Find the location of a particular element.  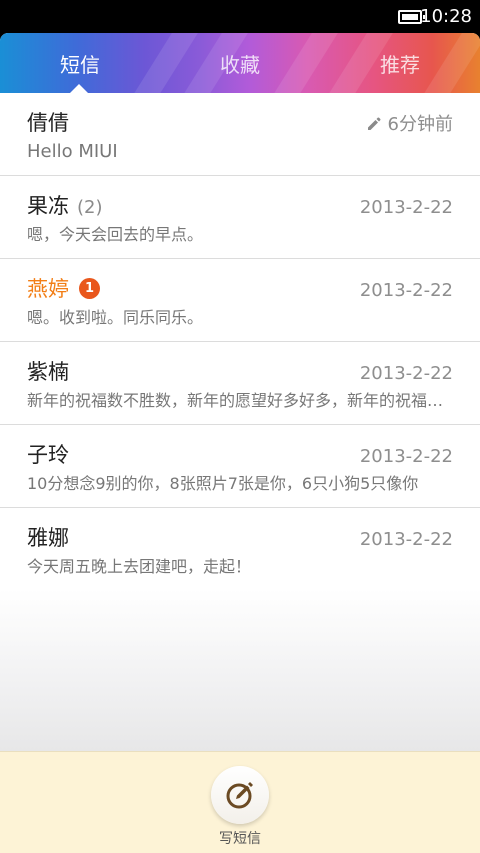

message-preview: 新年的祝福数不胜数，新年的愿望好多好多，新年的祝福送给你 is located at coordinates (239, 400).